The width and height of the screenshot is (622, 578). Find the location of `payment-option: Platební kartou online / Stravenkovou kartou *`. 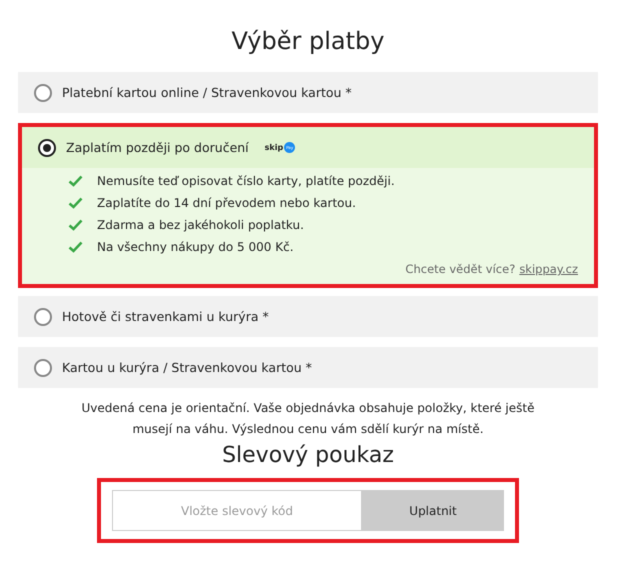

payment-option: Platební kartou online / Stravenkovou kartou * is located at coordinates (308, 92).